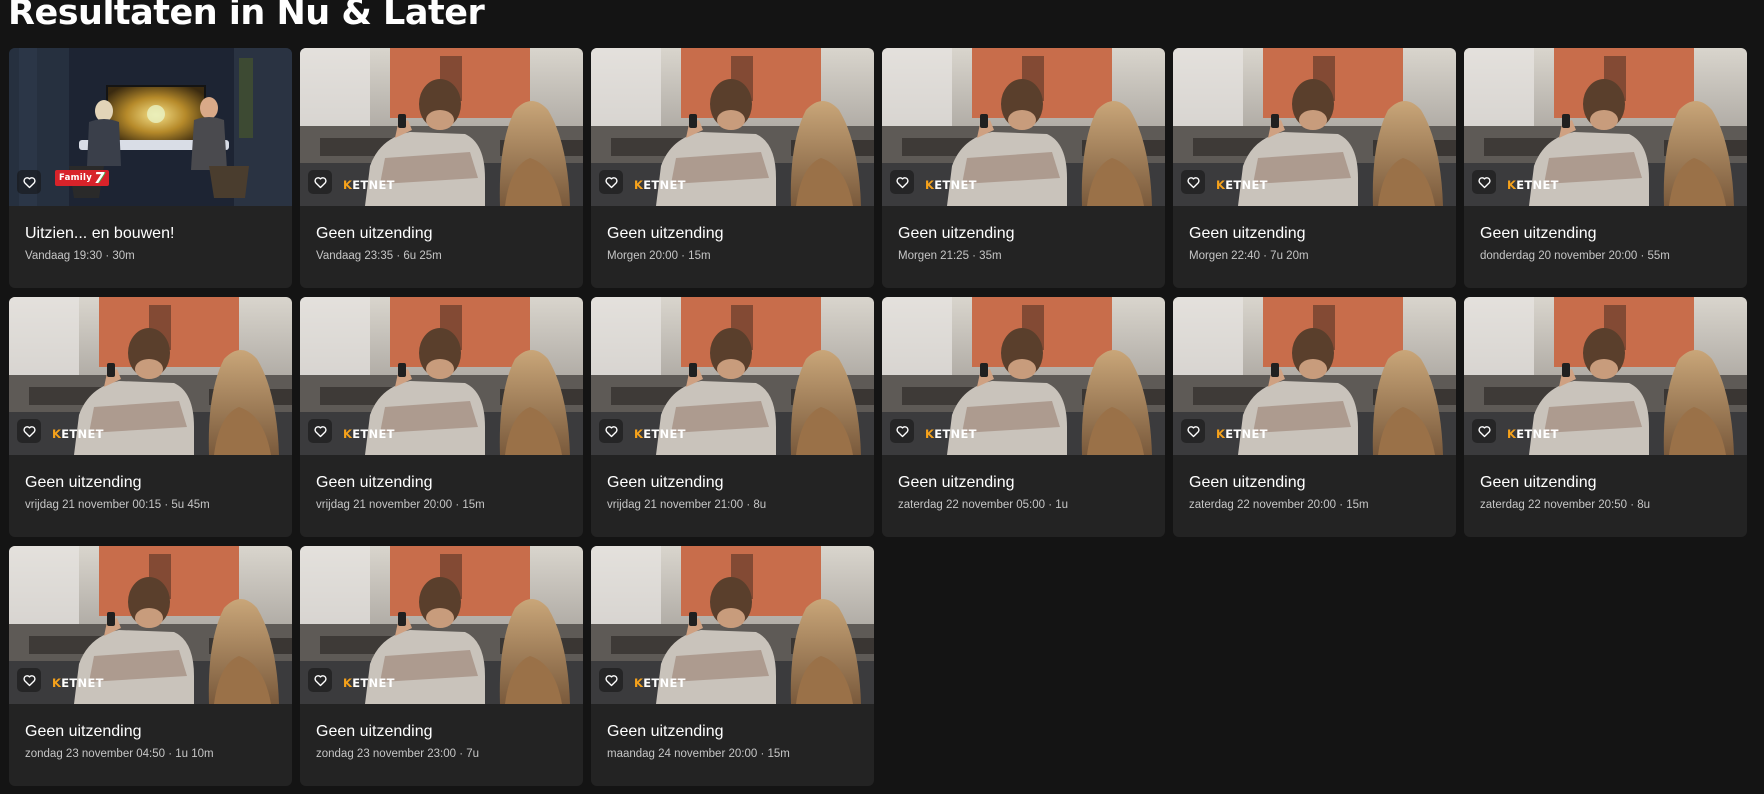 The height and width of the screenshot is (794, 1764). Describe the element at coordinates (1575, 256) in the screenshot. I see `program-schedule: donderdag 20 november 20:00 · 55m` at that location.